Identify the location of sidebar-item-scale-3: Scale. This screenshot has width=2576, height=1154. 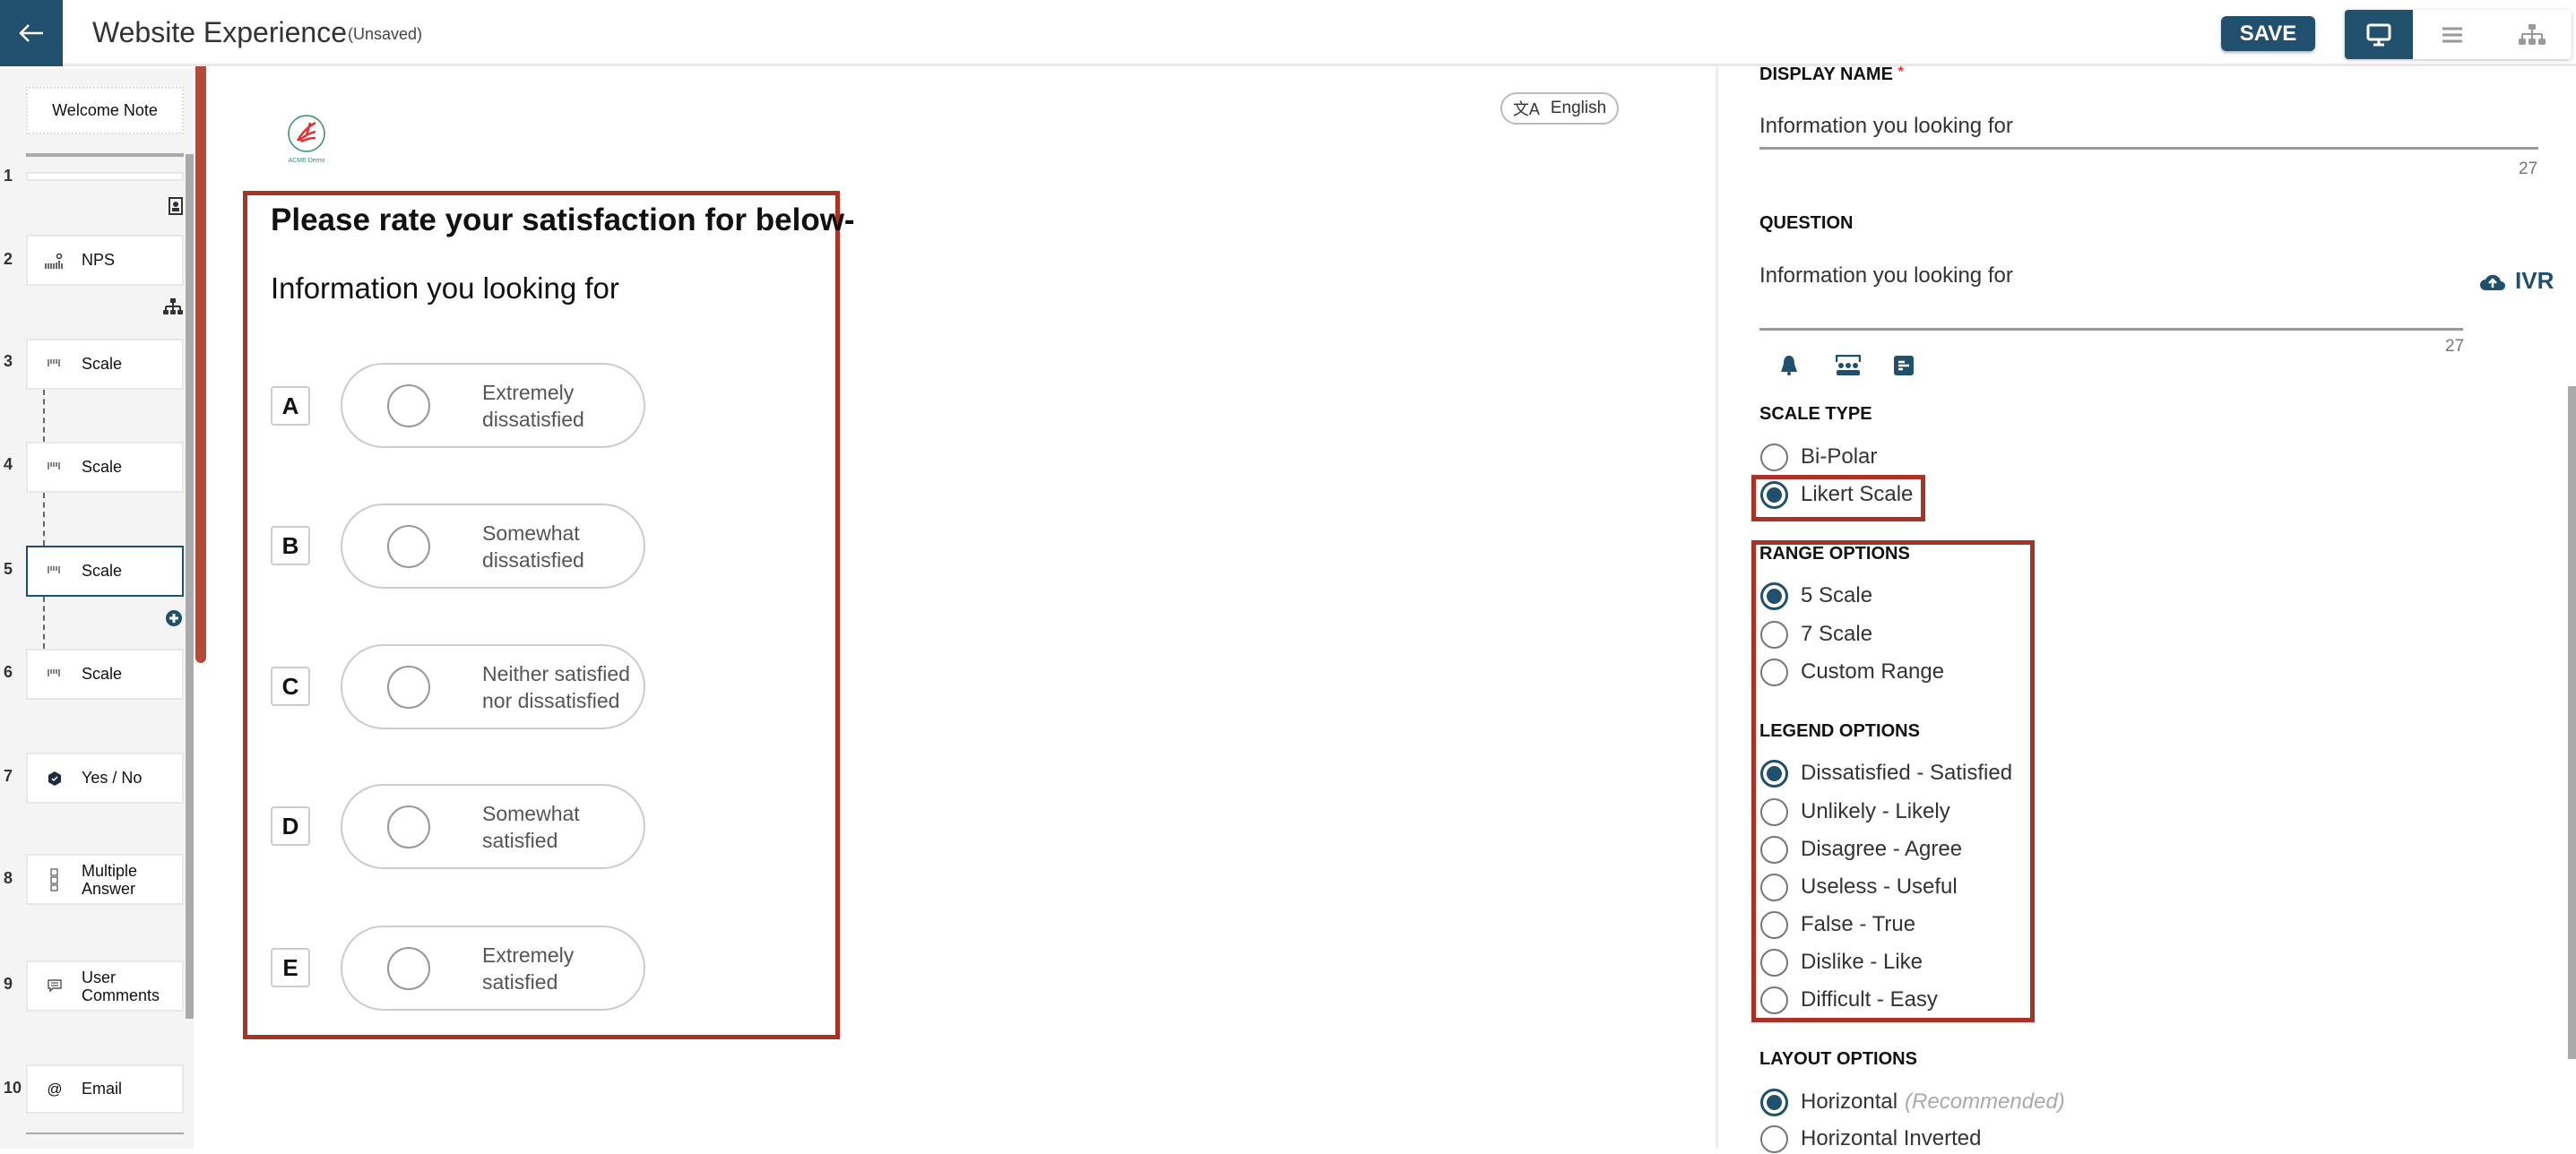
(105, 364).